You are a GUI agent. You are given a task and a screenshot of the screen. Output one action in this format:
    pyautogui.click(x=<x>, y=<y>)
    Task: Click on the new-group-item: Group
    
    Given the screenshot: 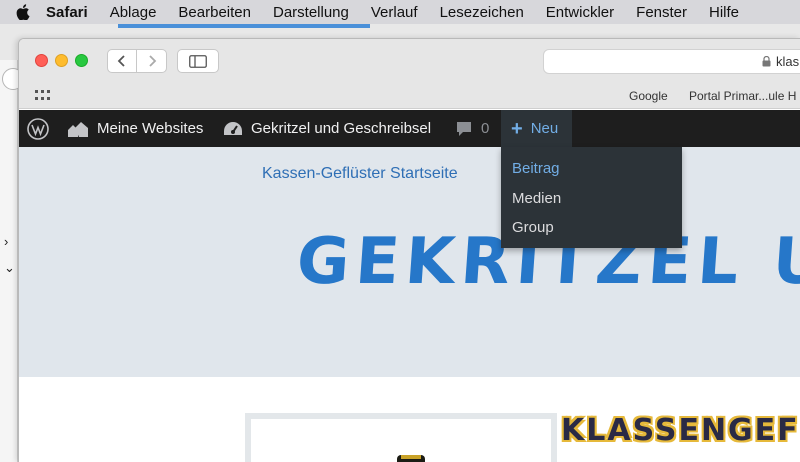 What is the action you would take?
    pyautogui.click(x=533, y=227)
    